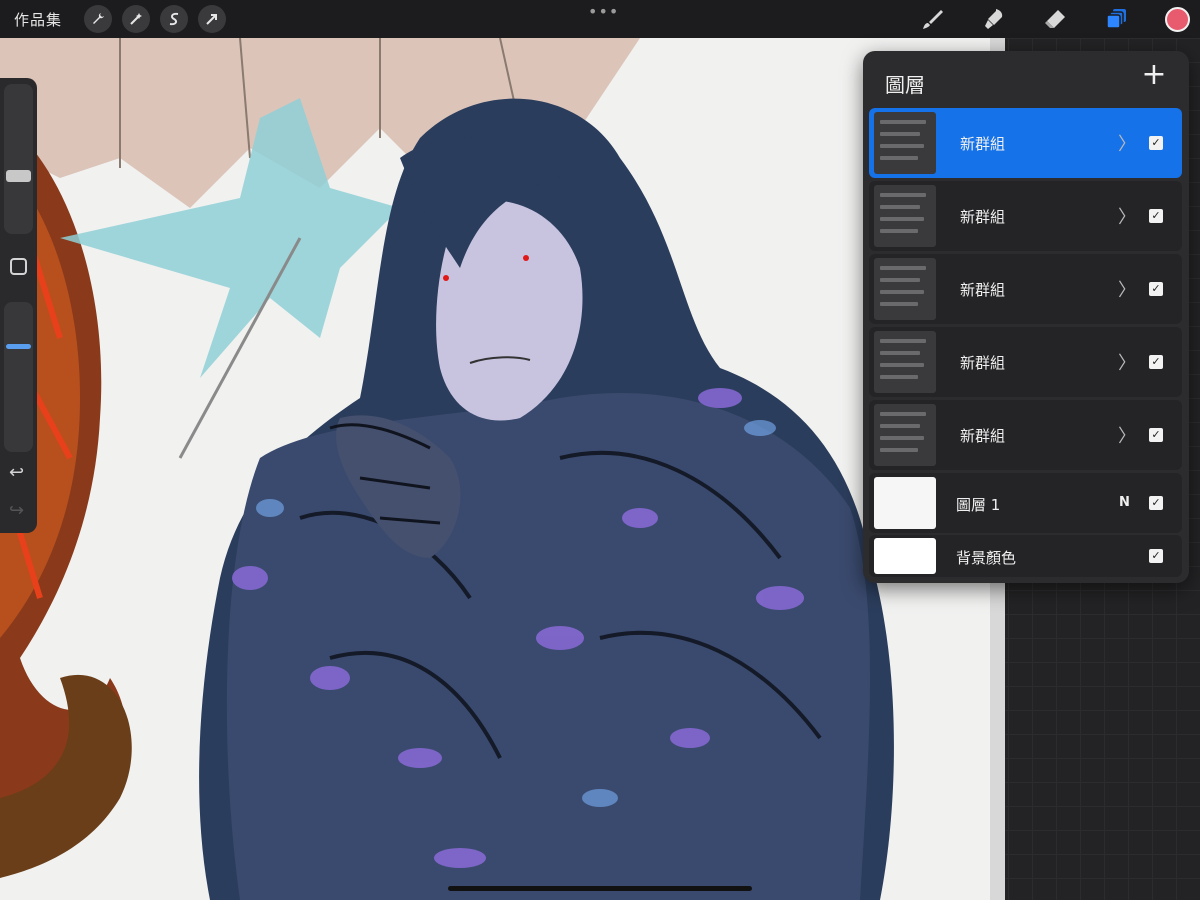  I want to click on selection-button, so click(174, 19).